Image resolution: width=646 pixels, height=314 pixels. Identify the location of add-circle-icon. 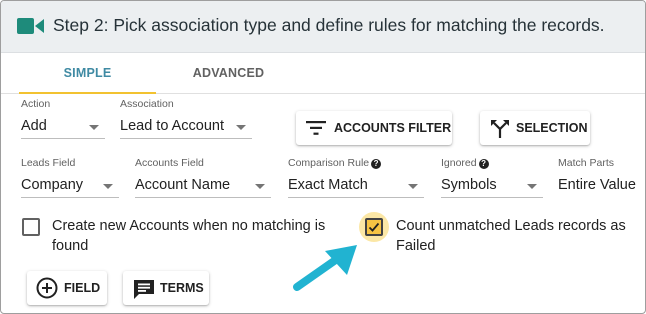
(47, 288).